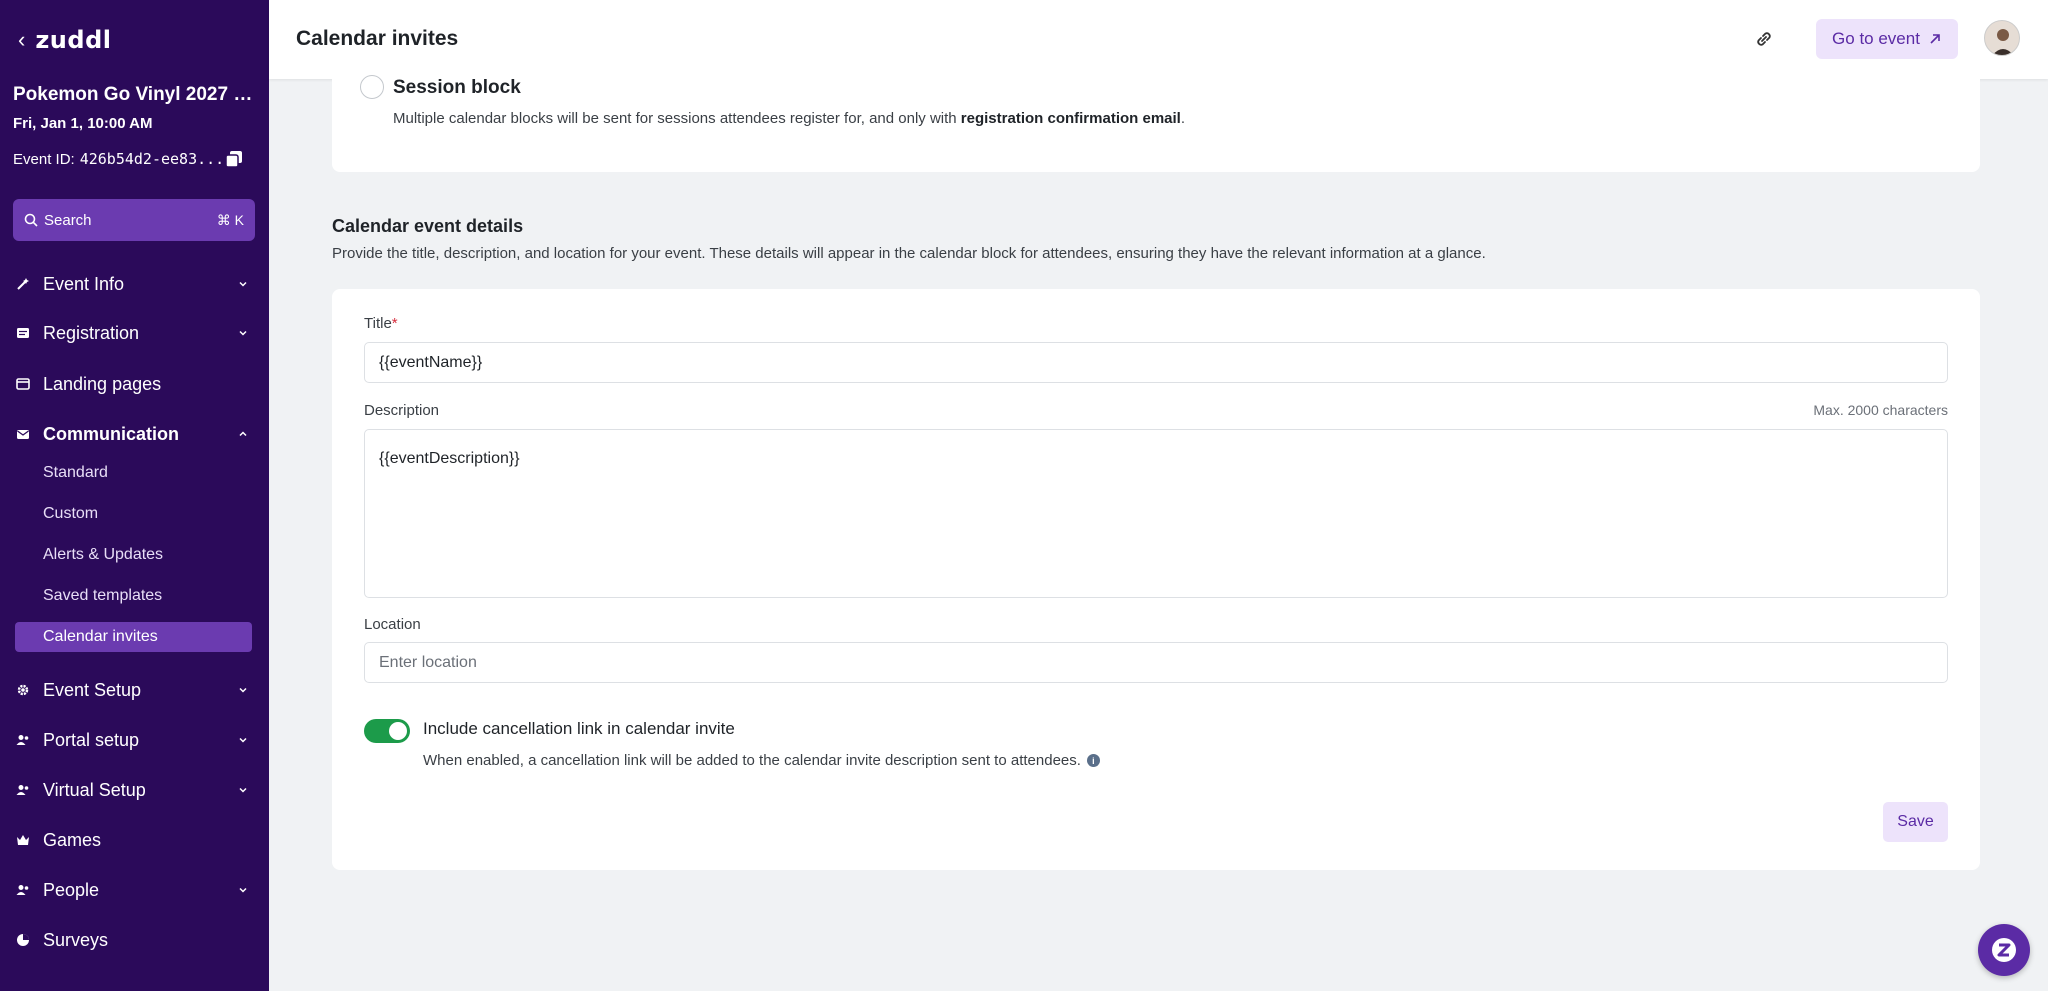 This screenshot has width=2048, height=991. What do you see at coordinates (372, 87) in the screenshot?
I see `session-block-radio` at bounding box center [372, 87].